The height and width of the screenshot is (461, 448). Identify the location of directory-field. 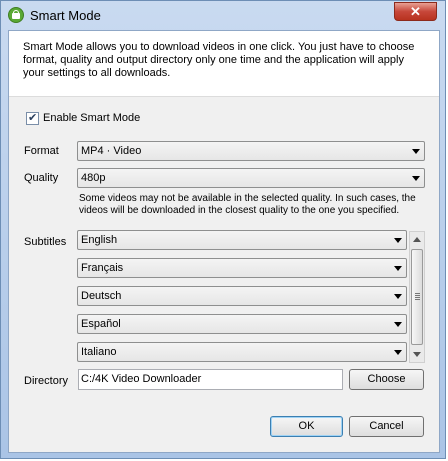
(210, 379).